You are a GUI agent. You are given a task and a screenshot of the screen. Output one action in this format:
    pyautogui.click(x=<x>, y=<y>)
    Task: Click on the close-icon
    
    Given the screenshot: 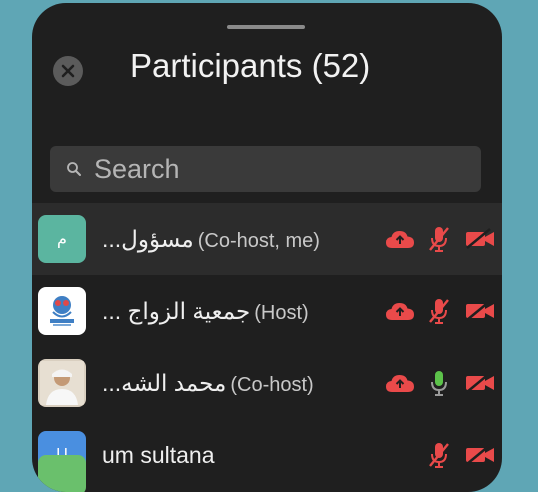 What is the action you would take?
    pyautogui.click(x=68, y=71)
    